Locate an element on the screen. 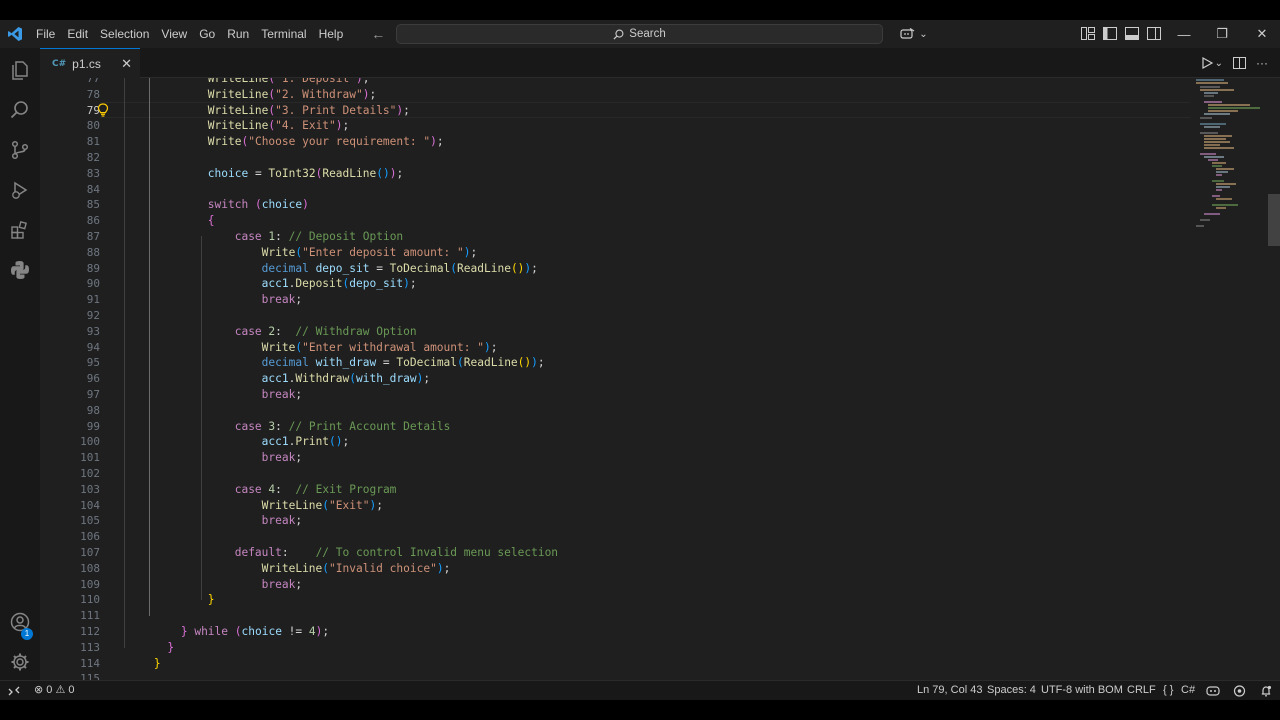 Image resolution: width=1280 pixels, height=720 pixels. language-mode: C# is located at coordinates (1188, 691).